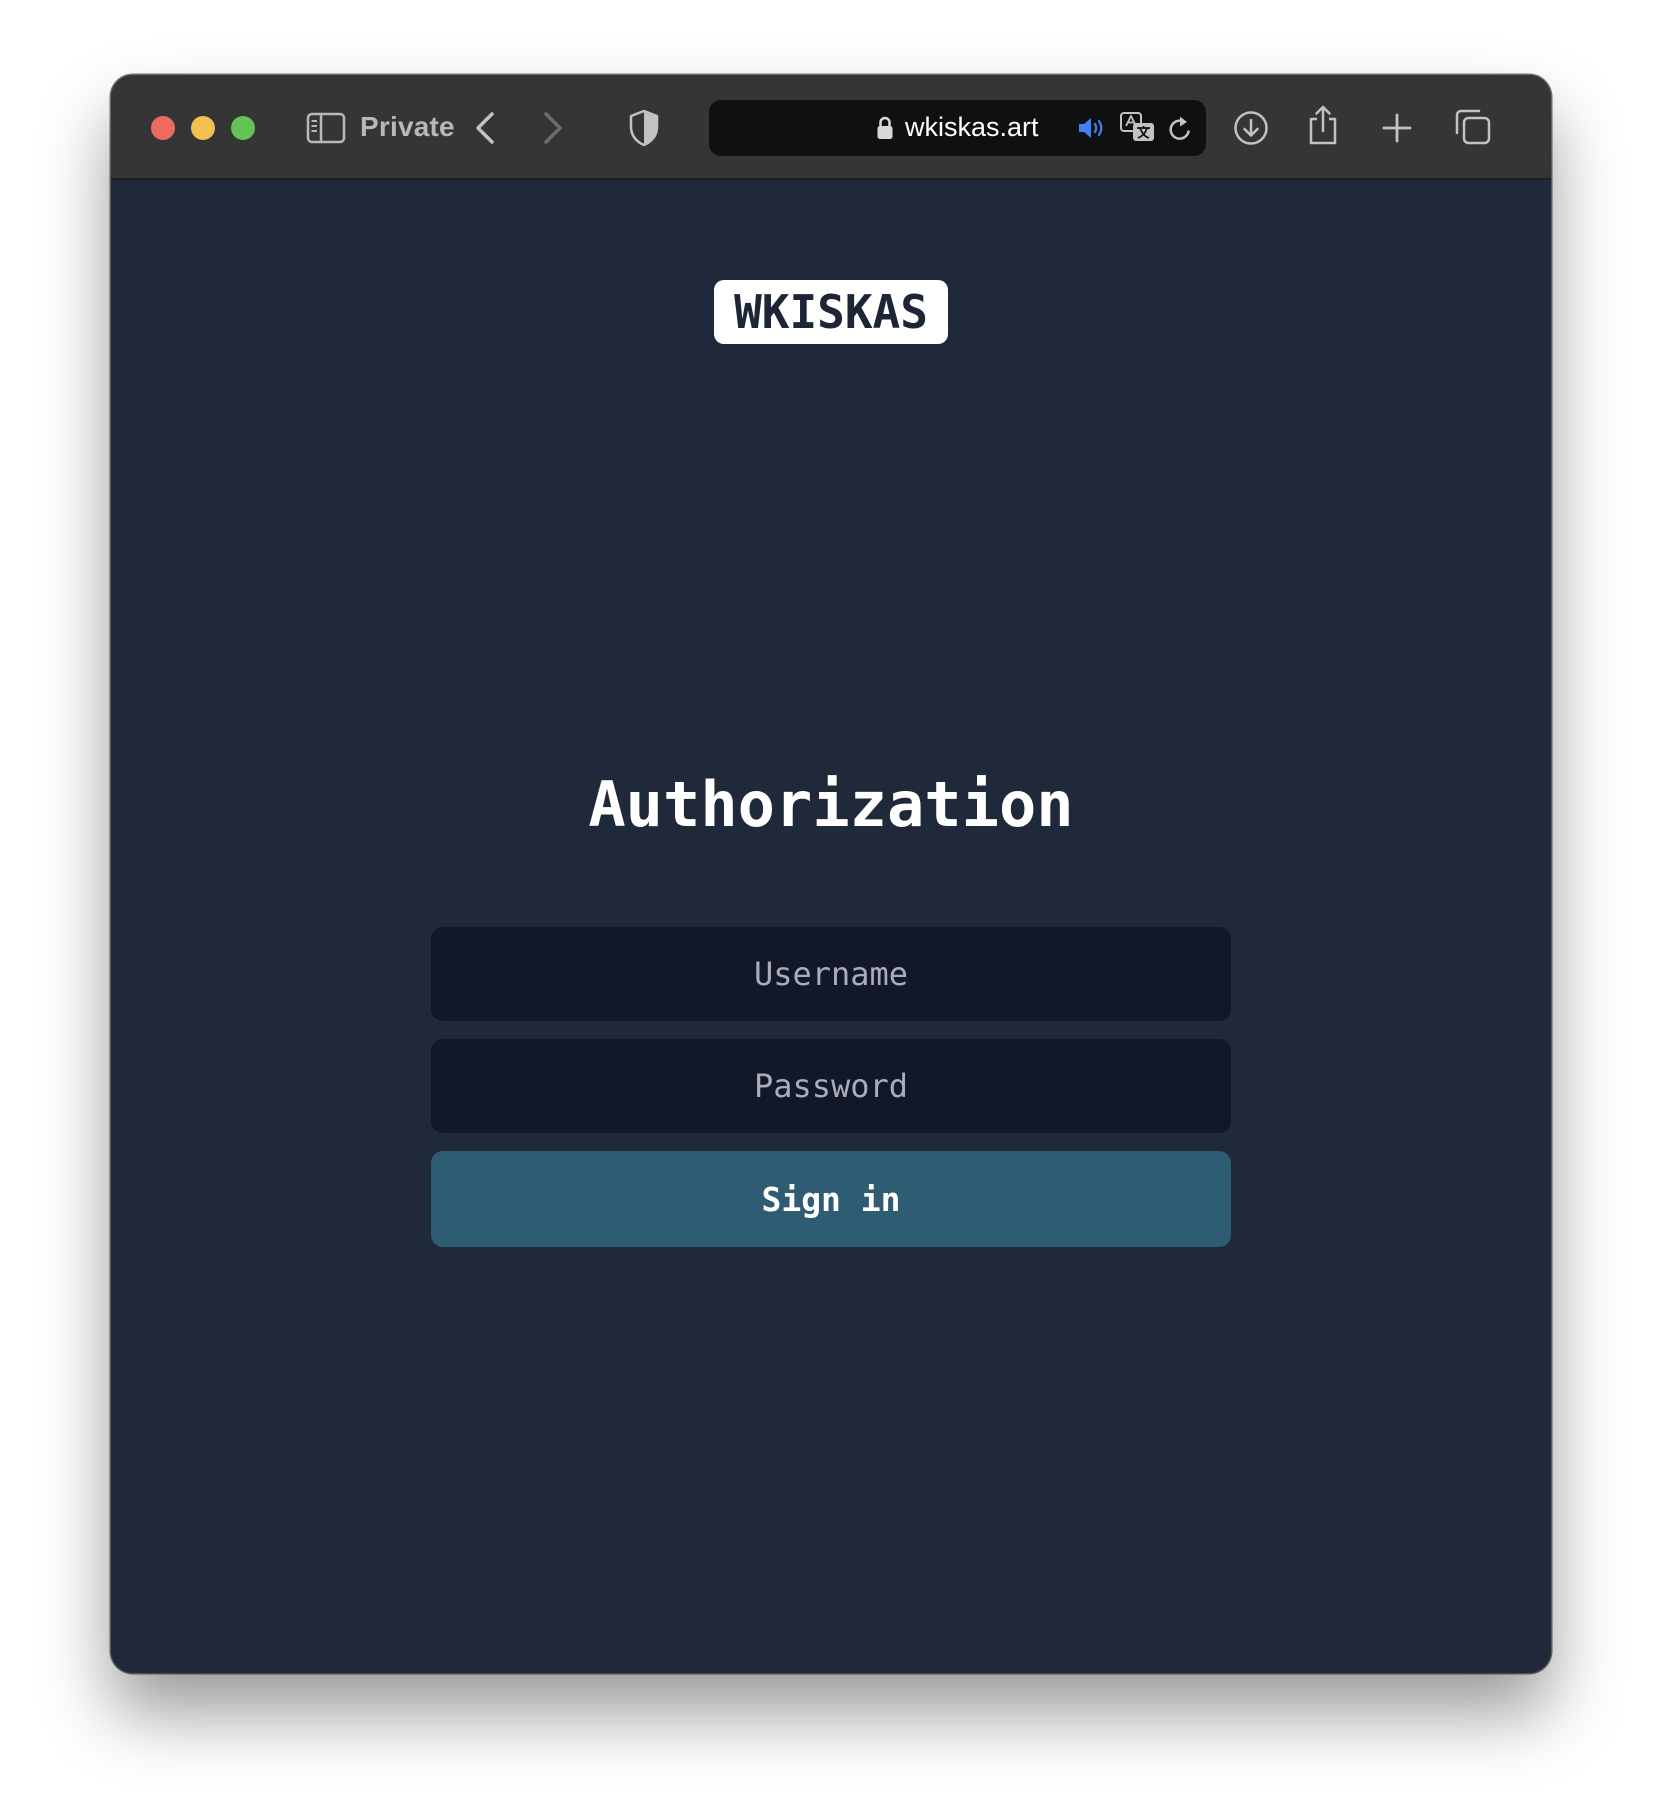 This screenshot has height=1820, width=1662. What do you see at coordinates (885, 127) in the screenshot?
I see `lock-icon` at bounding box center [885, 127].